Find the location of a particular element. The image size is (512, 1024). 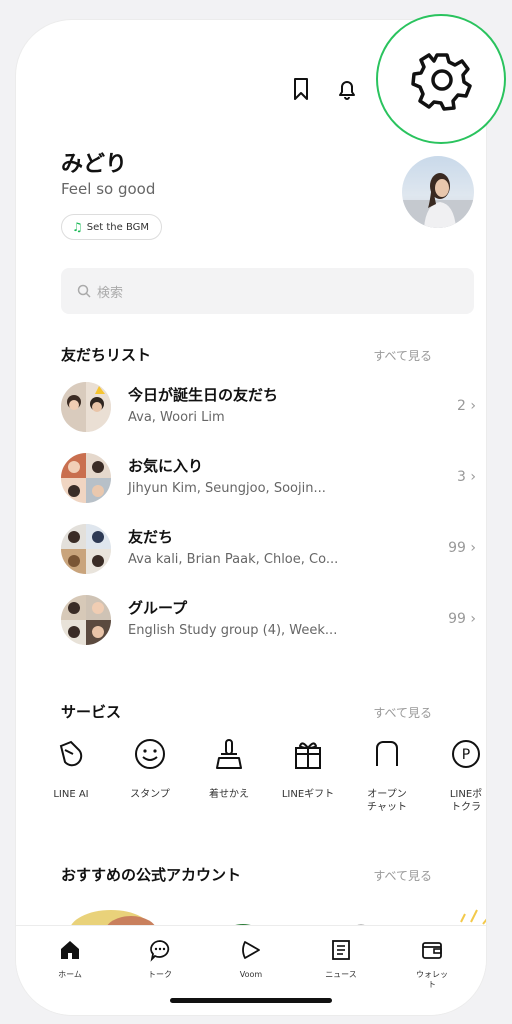

service-label: LINEギフト is located at coordinates (308, 794).